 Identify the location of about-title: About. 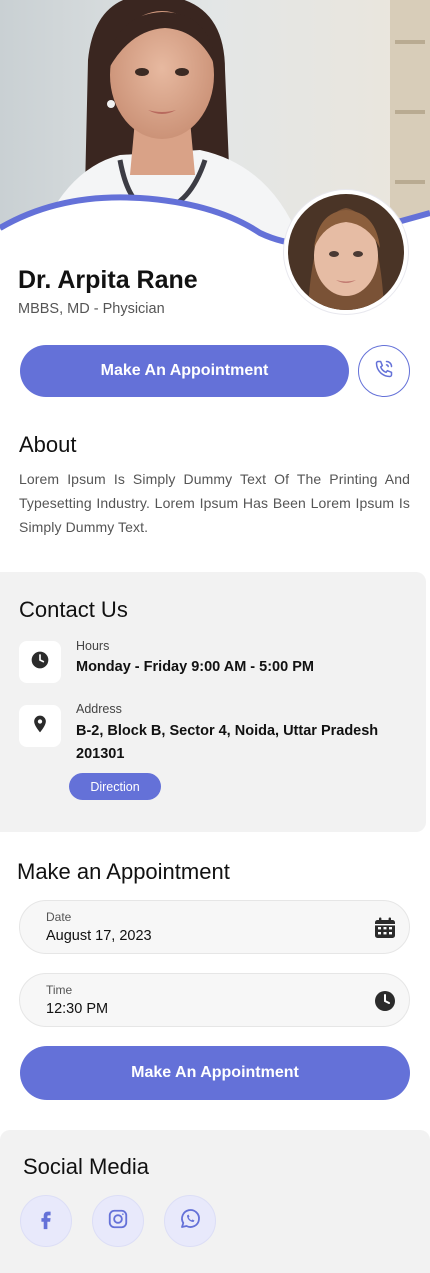
(48, 444).